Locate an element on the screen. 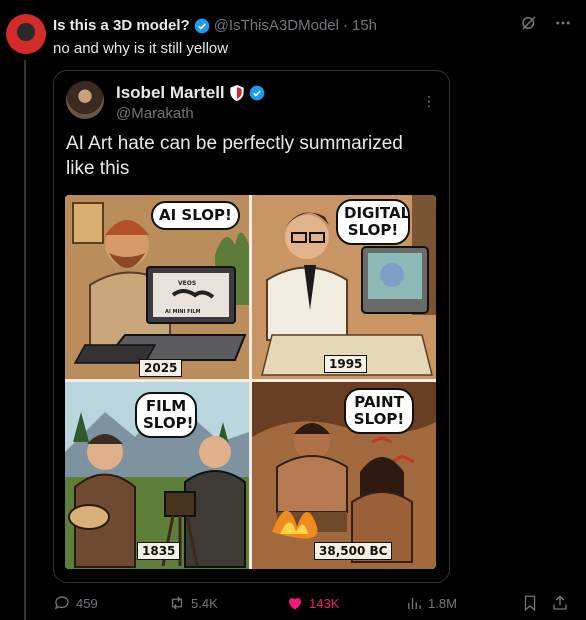 This screenshot has height=620, width=586. year-1995: 1995 is located at coordinates (346, 364).